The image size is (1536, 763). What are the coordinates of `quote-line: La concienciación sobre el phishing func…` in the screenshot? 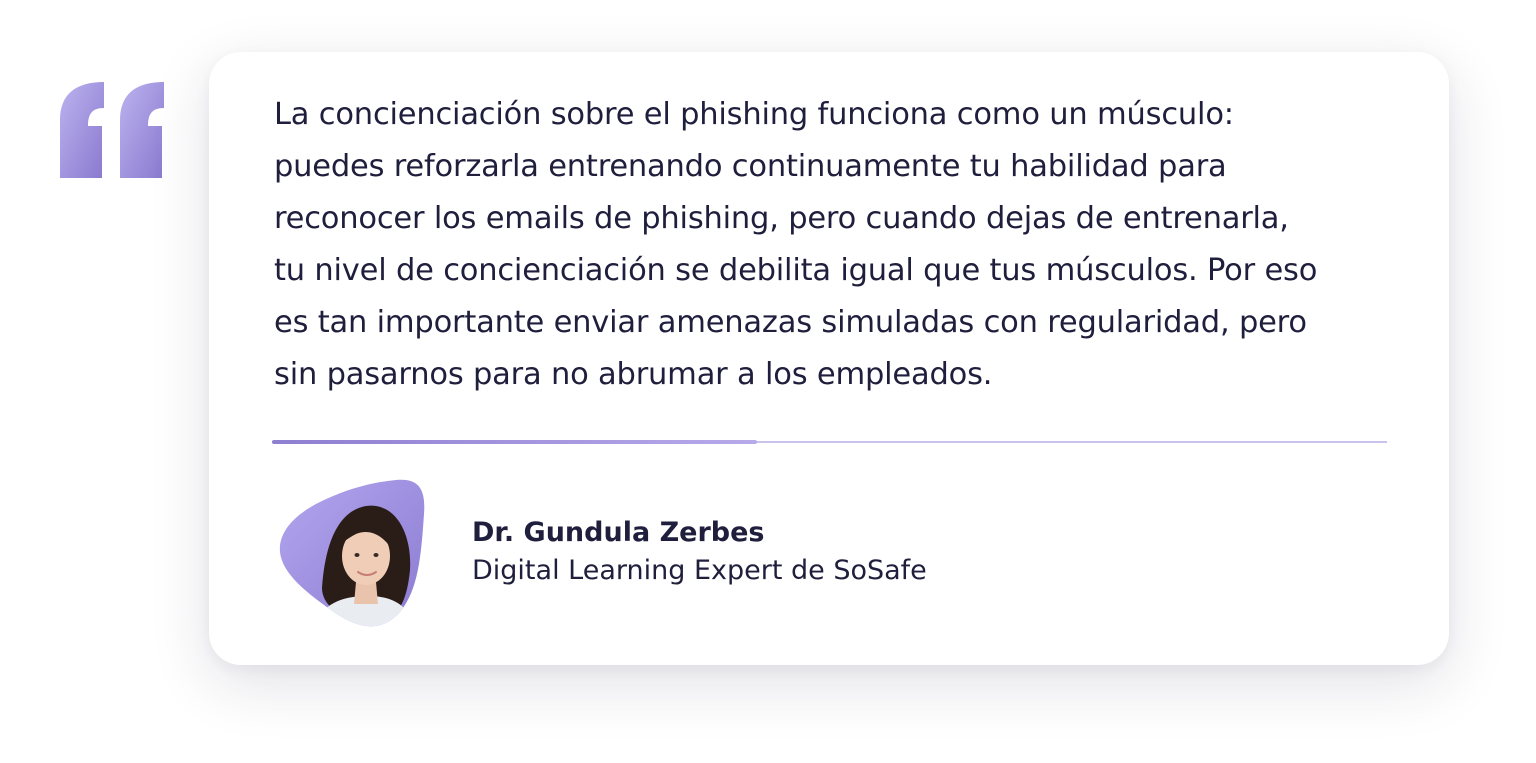 It's located at (754, 114).